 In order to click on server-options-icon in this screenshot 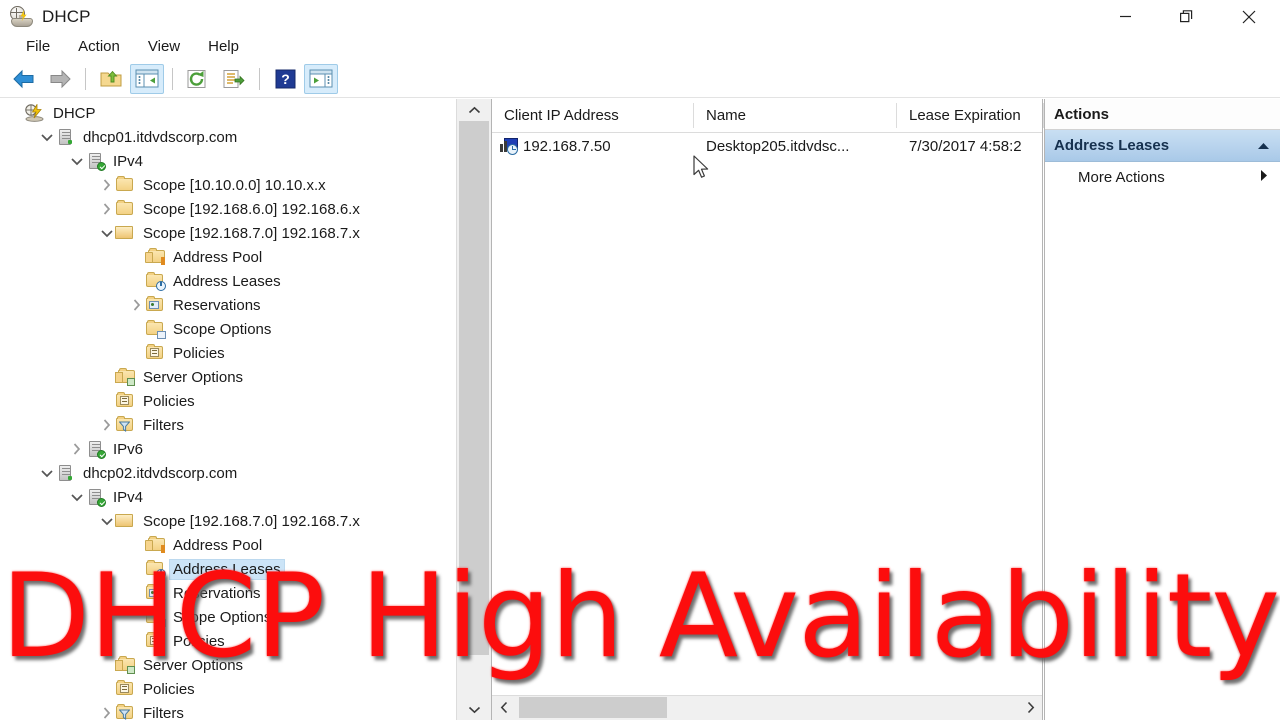, I will do `click(125, 377)`.